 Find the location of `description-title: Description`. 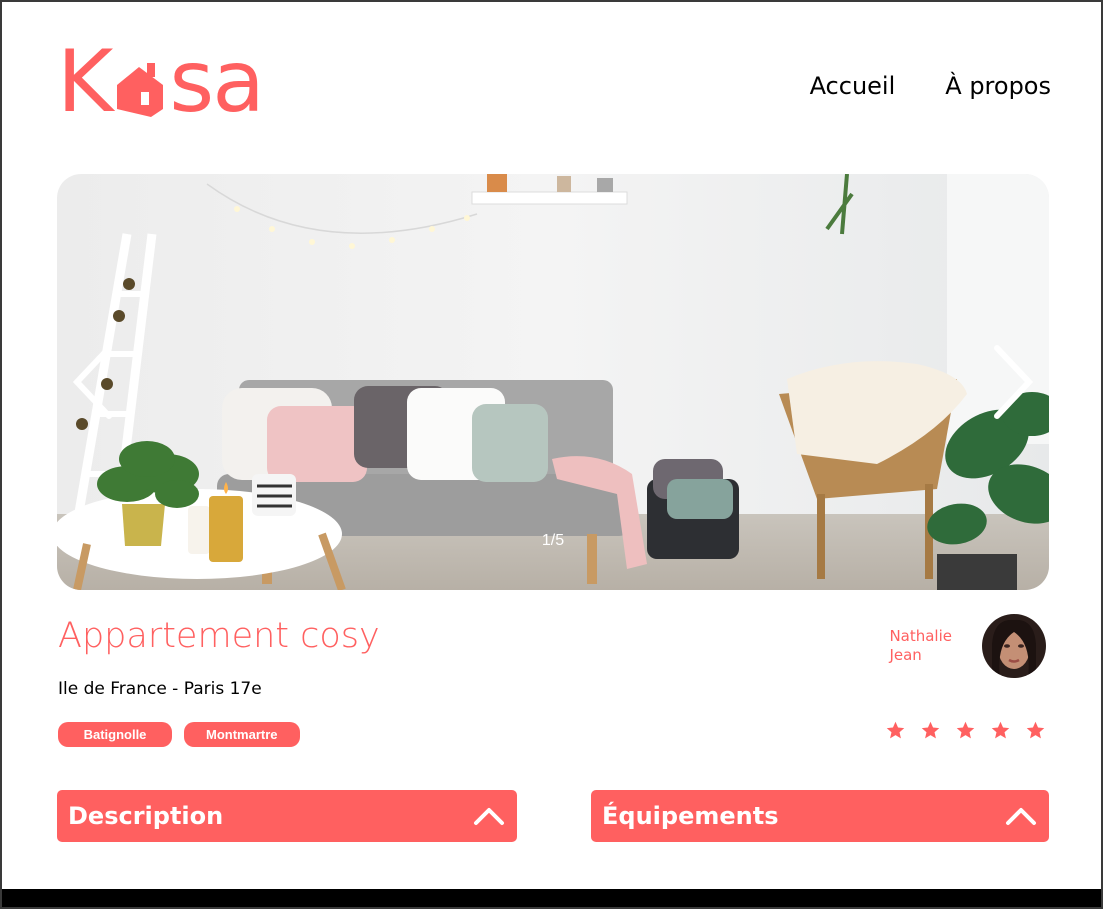

description-title: Description is located at coordinates (146, 816).